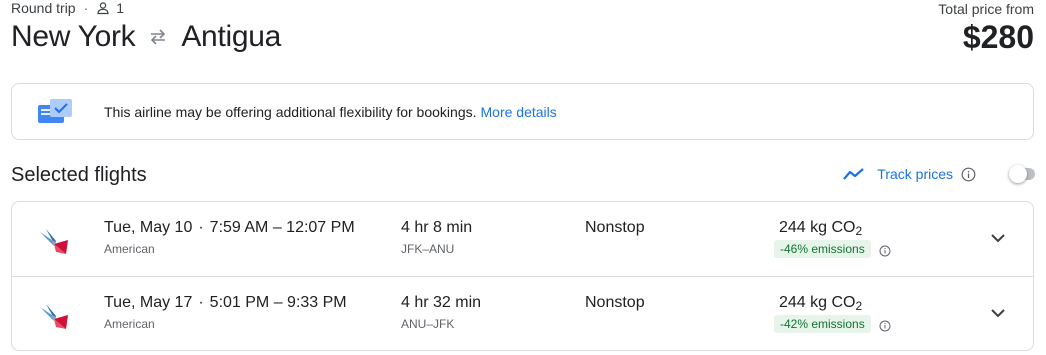 The image size is (1046, 355). I want to click on flight-airports: JFK–ANU, so click(428, 249).